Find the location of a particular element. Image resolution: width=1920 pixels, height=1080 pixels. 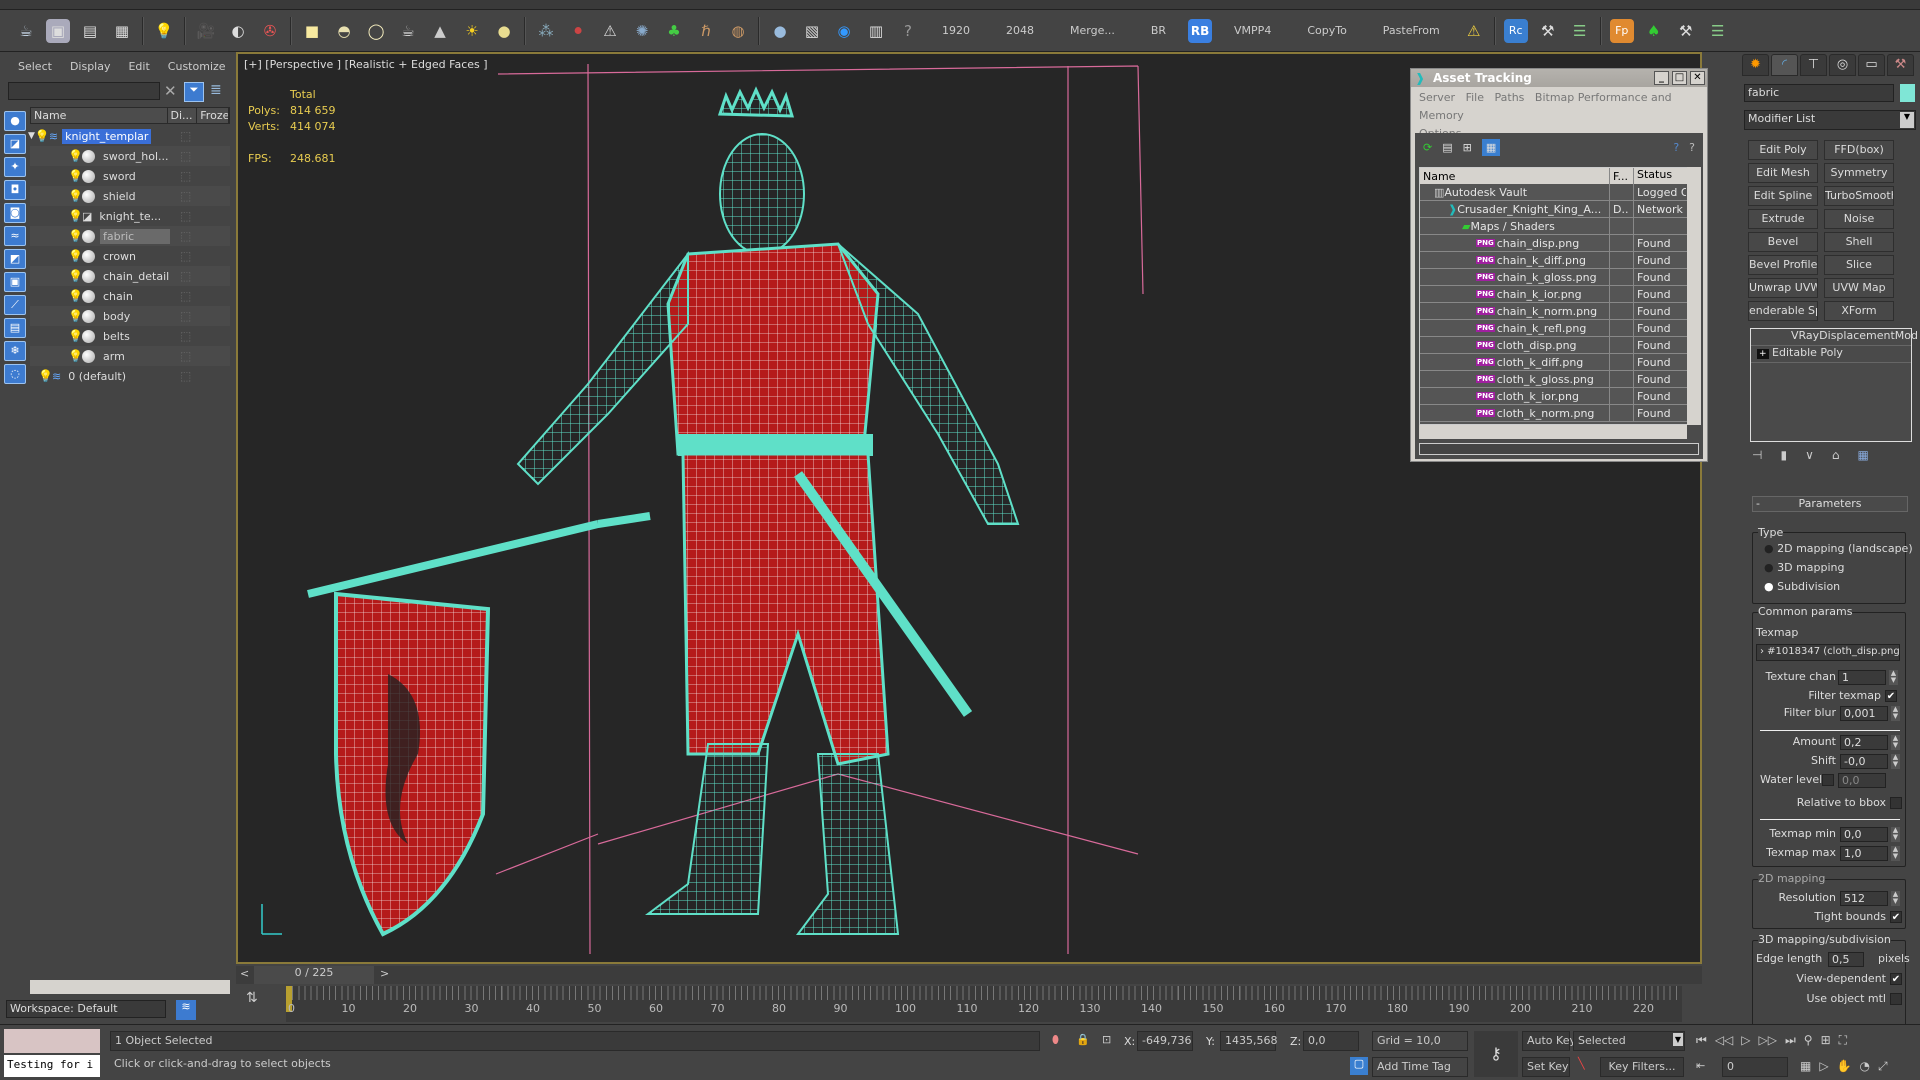

ambient-light-icon: ● is located at coordinates (504, 31).